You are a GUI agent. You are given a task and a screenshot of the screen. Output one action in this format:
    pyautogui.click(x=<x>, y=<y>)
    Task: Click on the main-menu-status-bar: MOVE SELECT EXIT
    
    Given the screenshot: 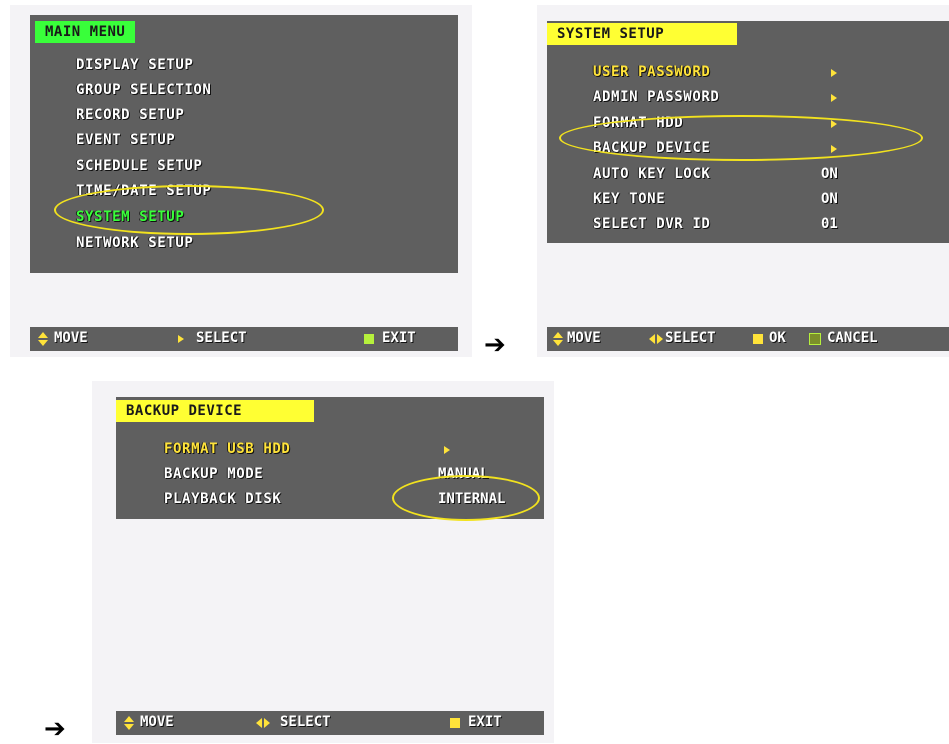 What is the action you would take?
    pyautogui.click(x=244, y=339)
    